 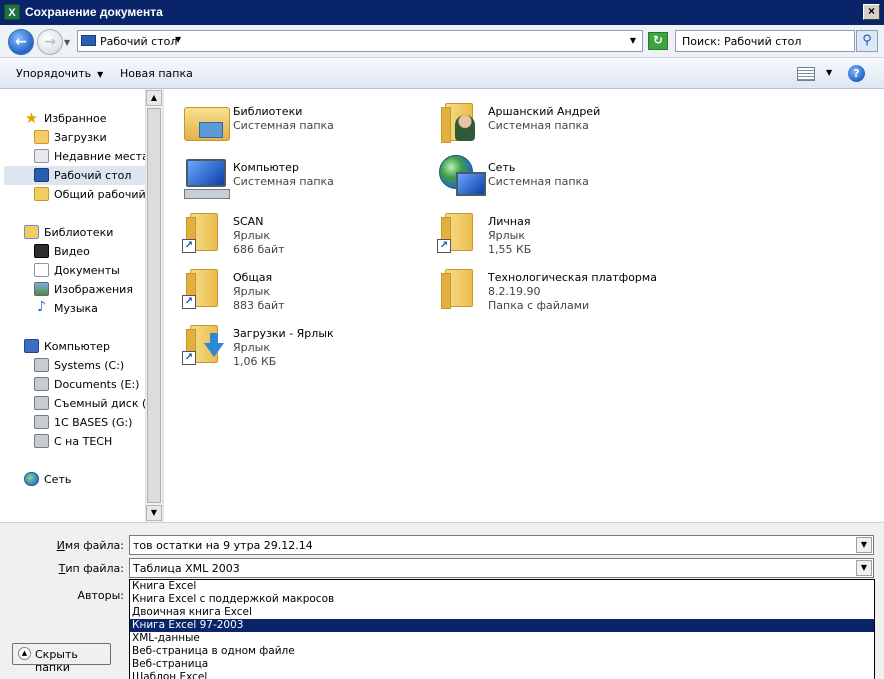 What do you see at coordinates (502, 675) in the screenshot?
I see `filetype-option: Шаблон Excel` at bounding box center [502, 675].